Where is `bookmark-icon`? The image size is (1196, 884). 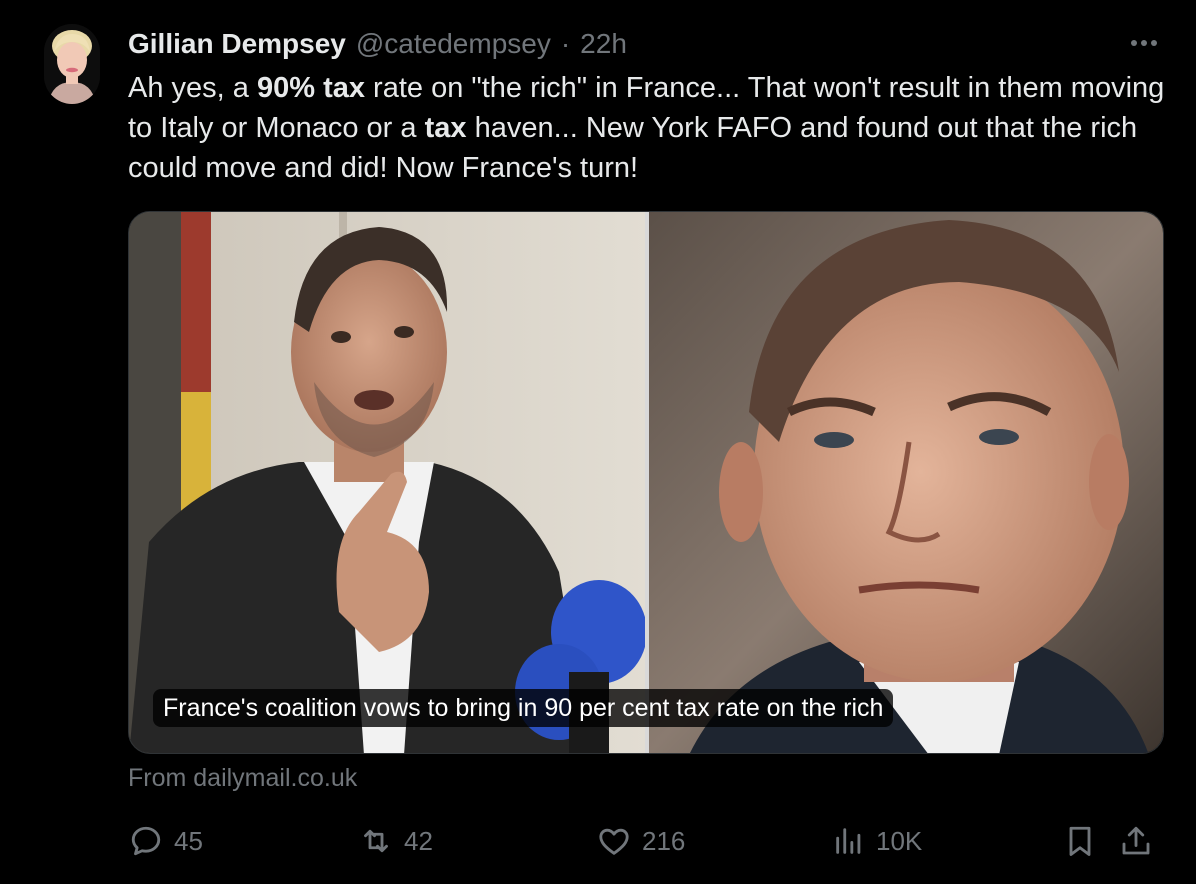 bookmark-icon is located at coordinates (1080, 841).